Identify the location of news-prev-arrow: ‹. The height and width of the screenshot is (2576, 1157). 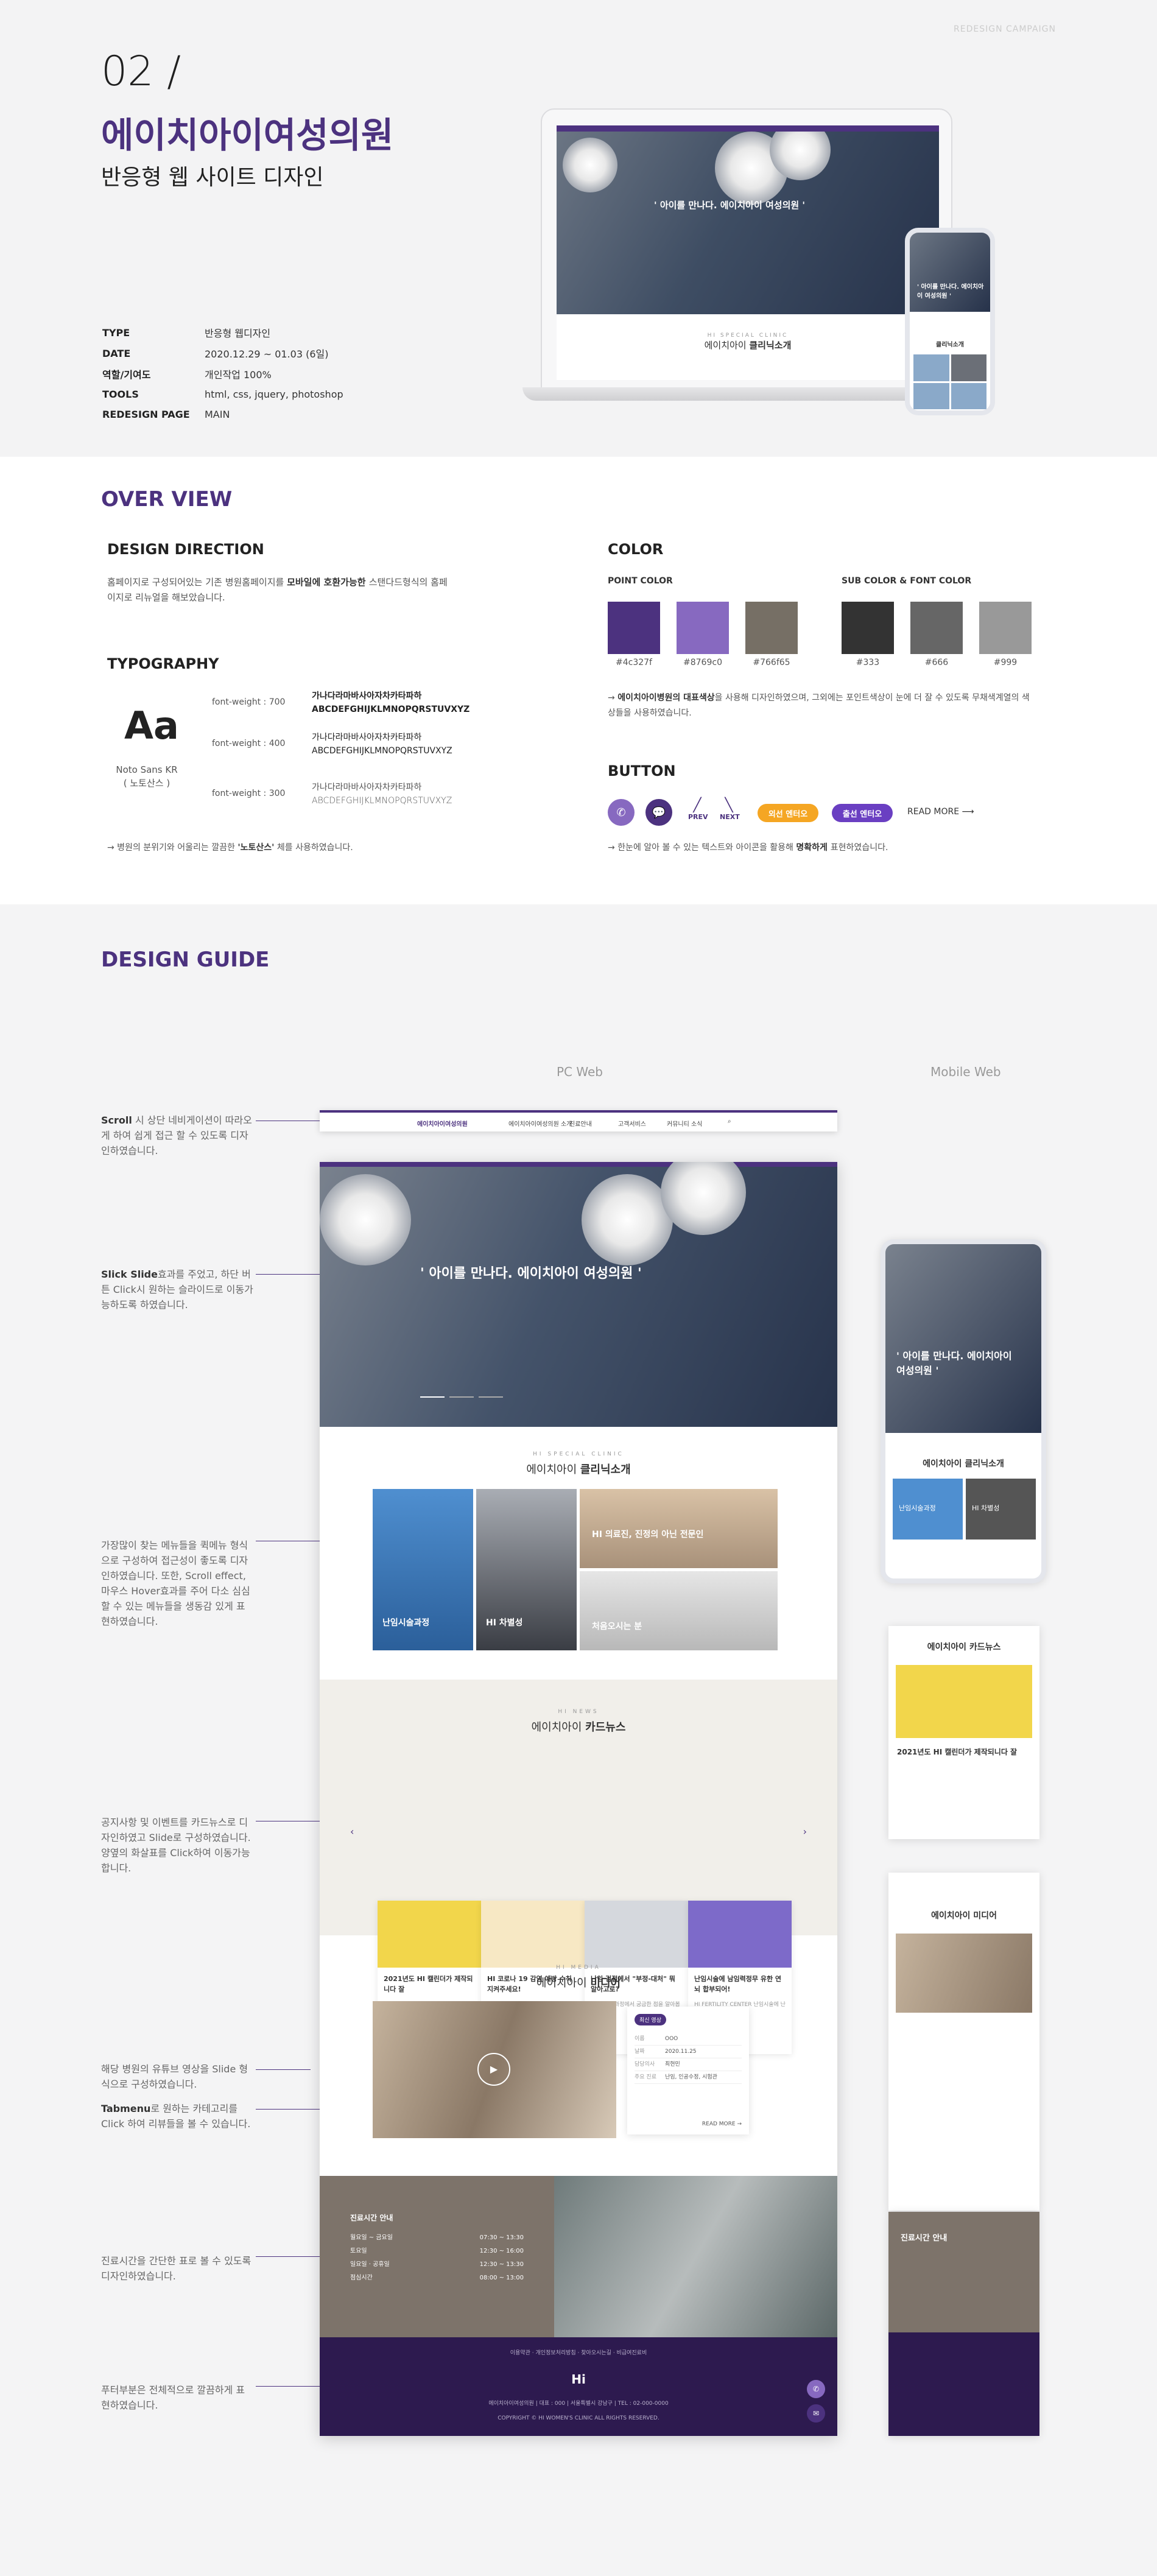
(352, 1831).